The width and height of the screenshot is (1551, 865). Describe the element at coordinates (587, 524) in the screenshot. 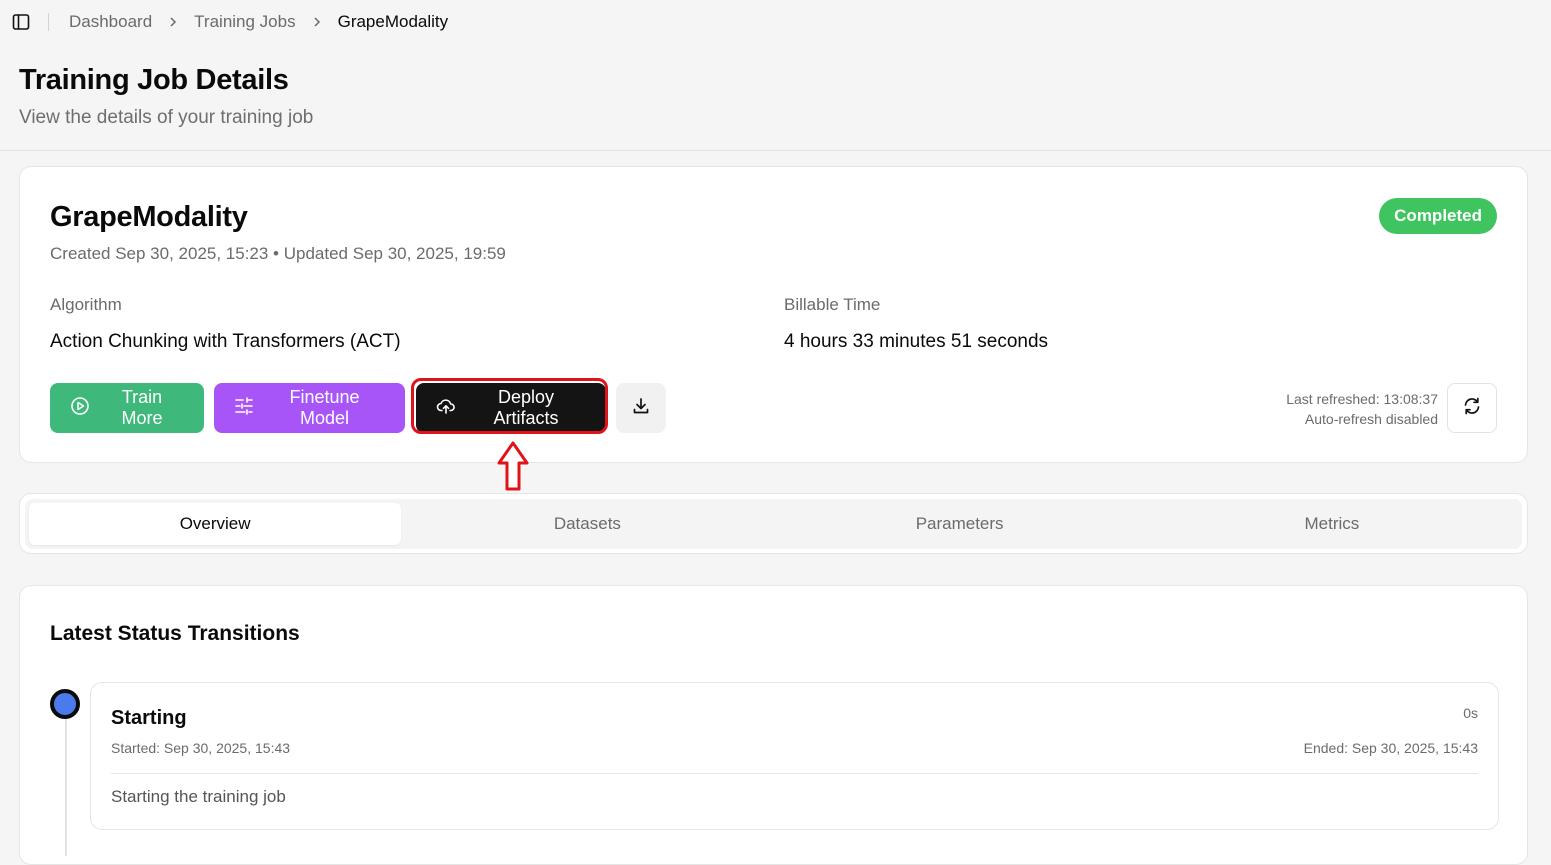

I see `tab-datasets: Datasets` at that location.